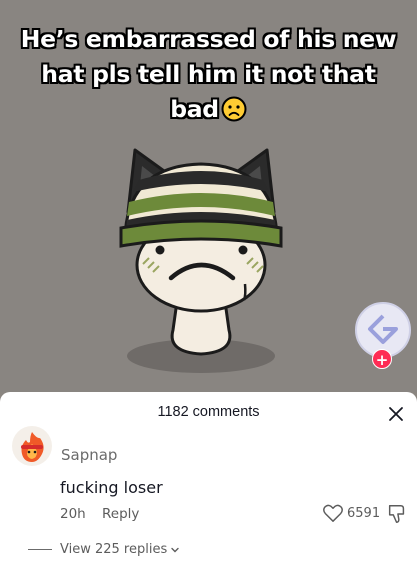 This screenshot has height=571, width=417. Describe the element at coordinates (396, 414) in the screenshot. I see `close-icon` at that location.